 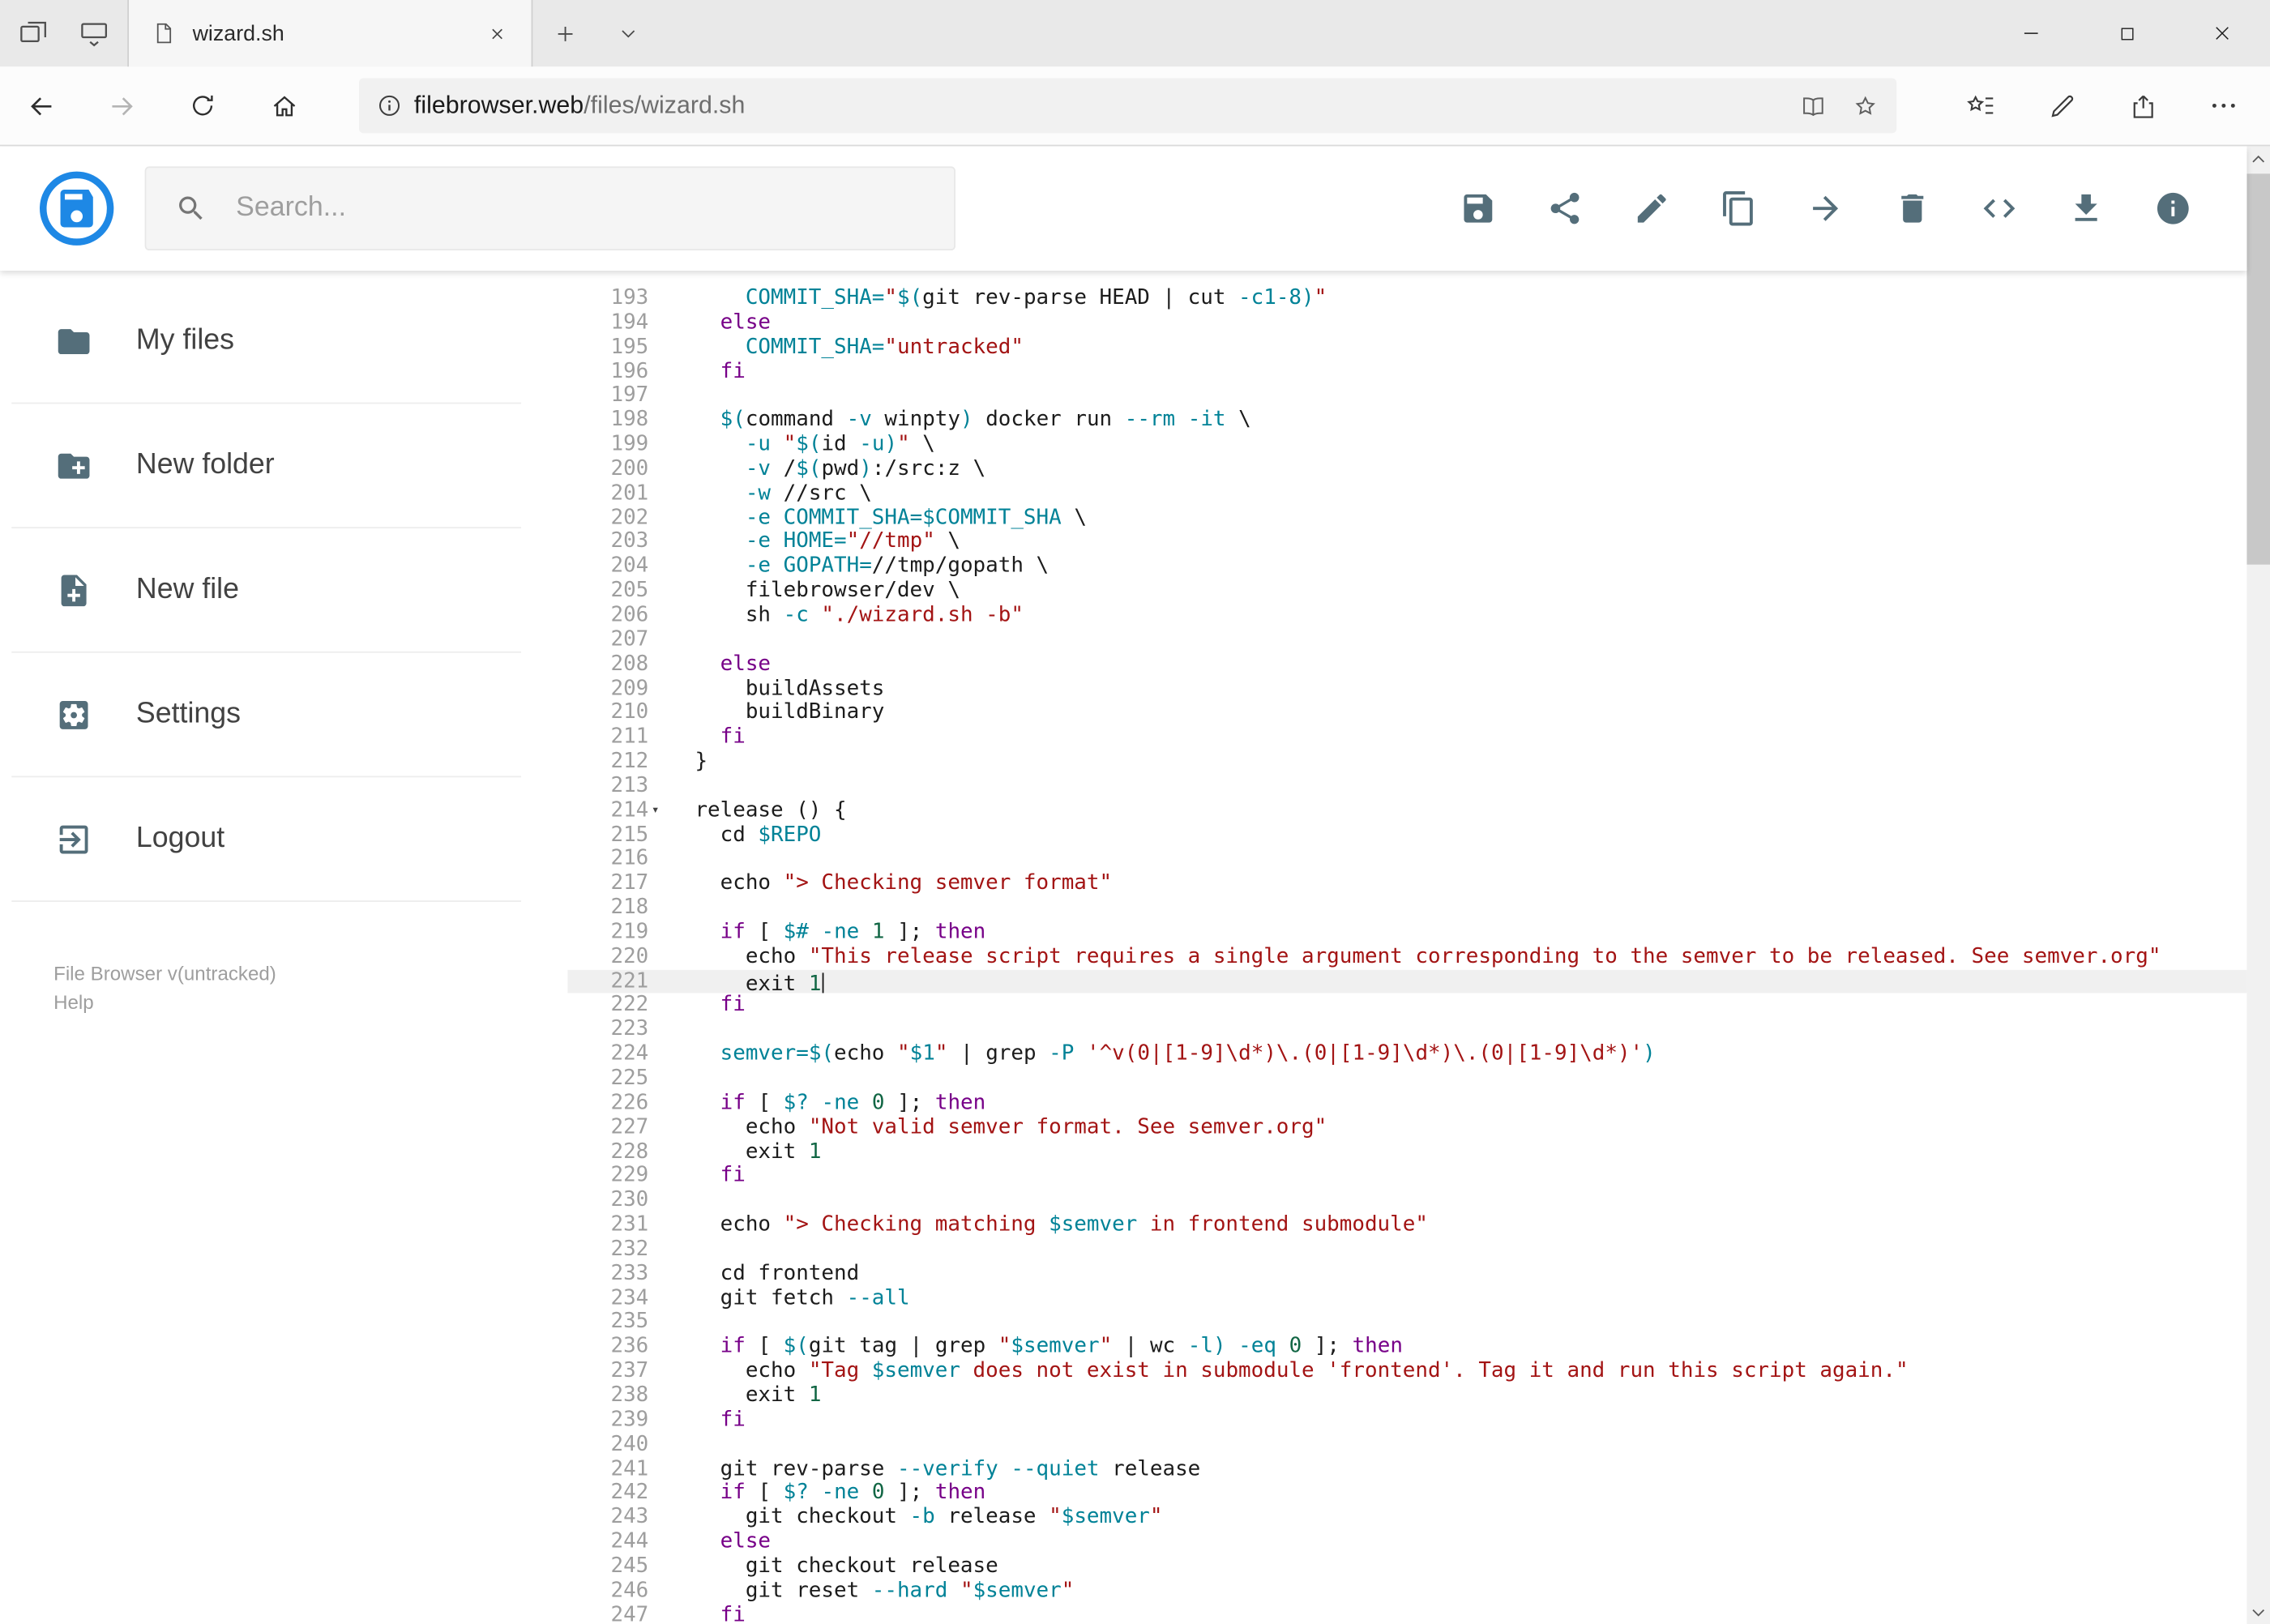 I want to click on fold-marker-icon: ▾, so click(x=656, y=810).